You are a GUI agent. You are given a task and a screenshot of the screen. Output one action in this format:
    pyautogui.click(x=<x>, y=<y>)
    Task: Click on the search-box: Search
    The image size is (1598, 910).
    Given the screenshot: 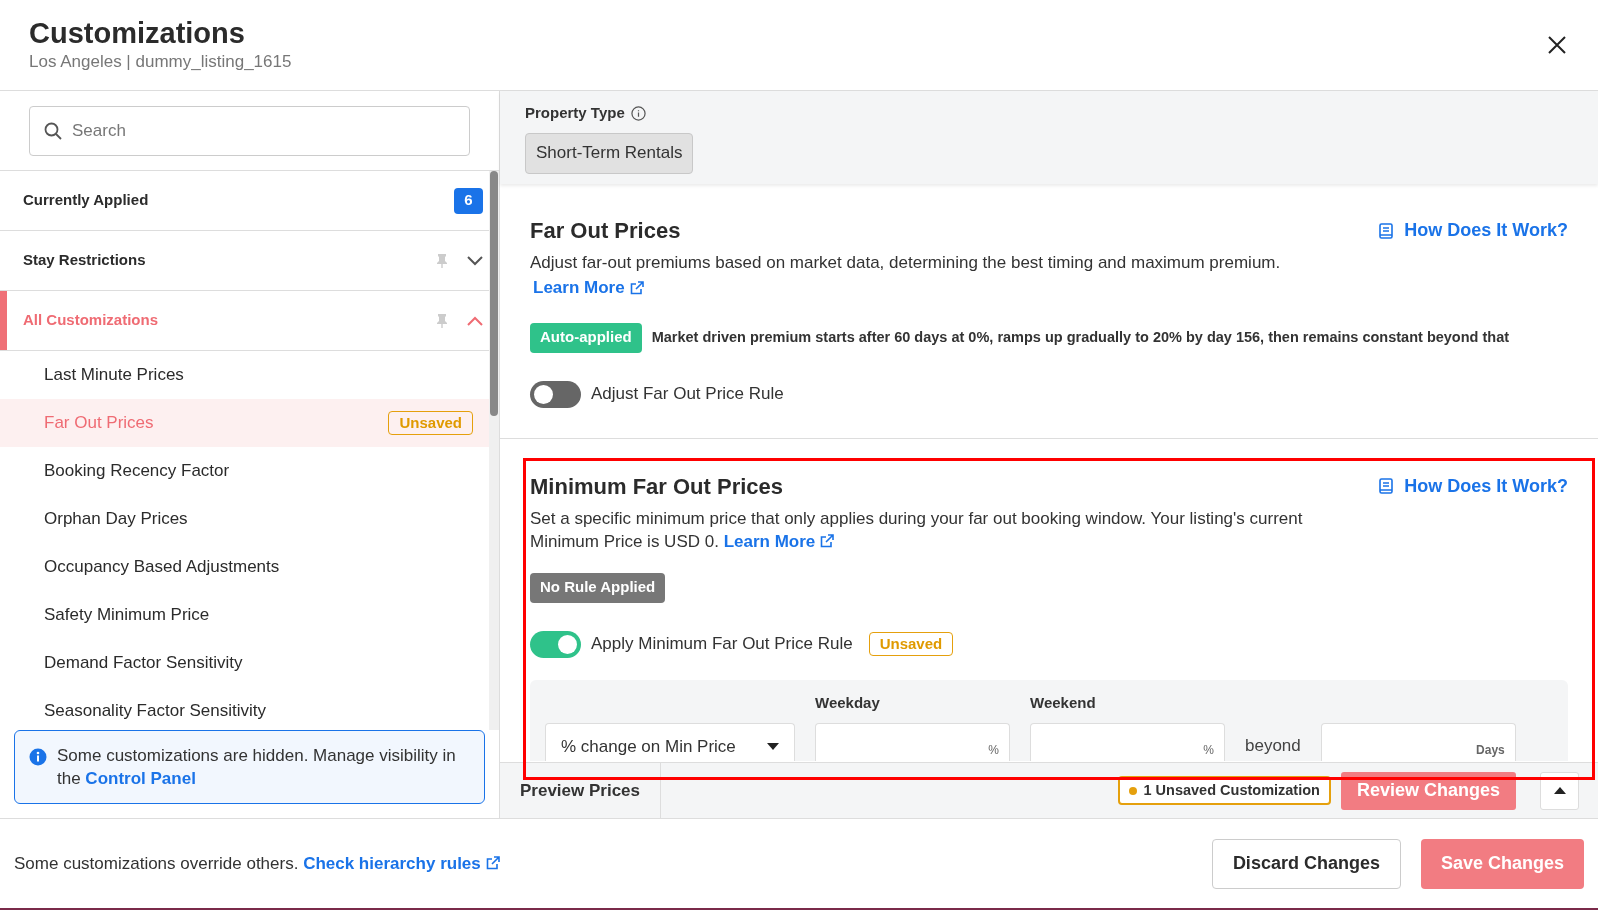 What is the action you would take?
    pyautogui.click(x=249, y=130)
    